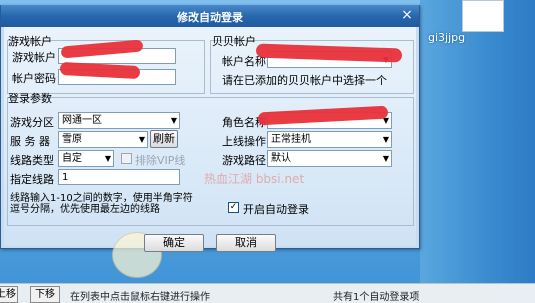 The image size is (535, 303). I want to click on login-params-legend: 登录参数, so click(30, 98).